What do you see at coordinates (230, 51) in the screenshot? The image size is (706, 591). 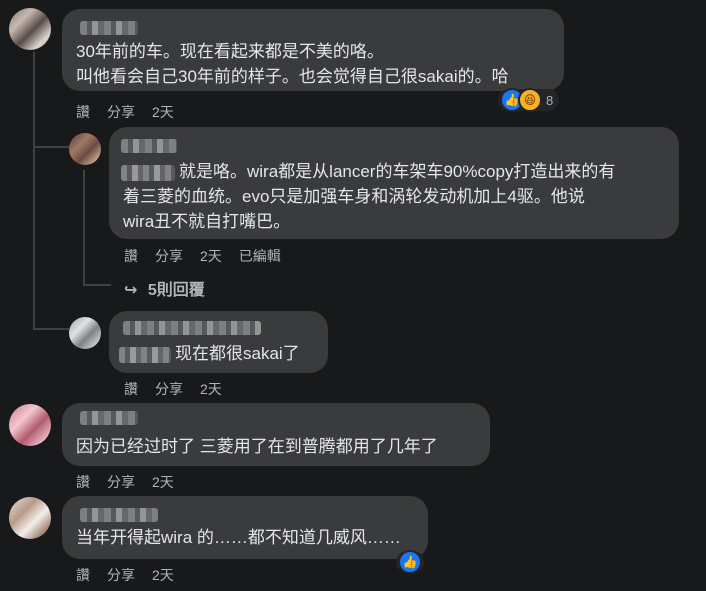 I see `comment-text: 30年前的车。现在看起来都是不美的咯。` at bounding box center [230, 51].